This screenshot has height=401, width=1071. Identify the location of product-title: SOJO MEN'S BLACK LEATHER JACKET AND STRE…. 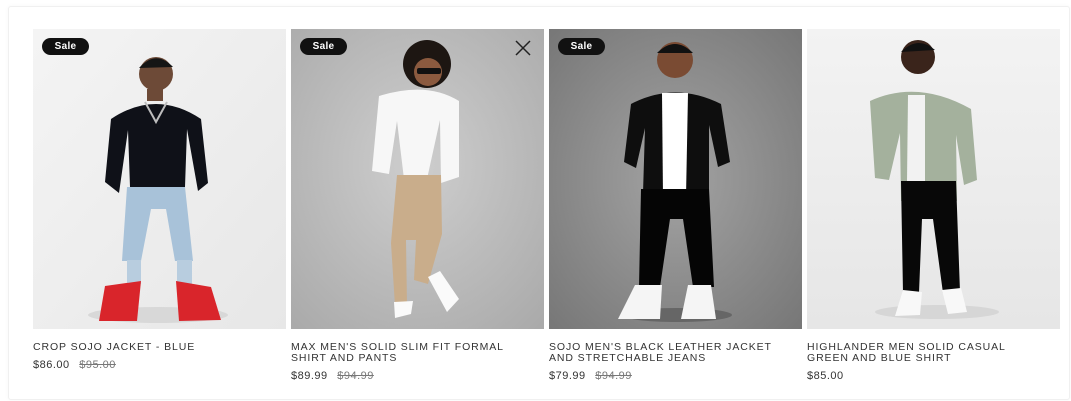
(675, 354).